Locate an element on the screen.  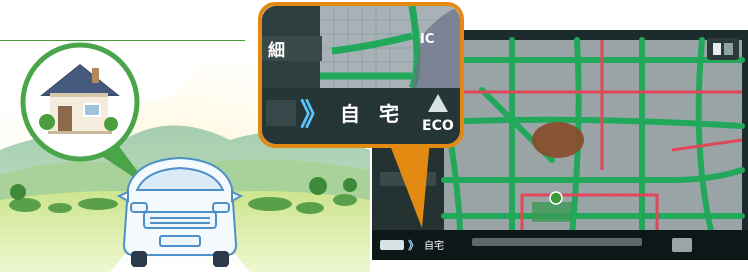
zoom-ic-label: IC is located at coordinates (427, 39).